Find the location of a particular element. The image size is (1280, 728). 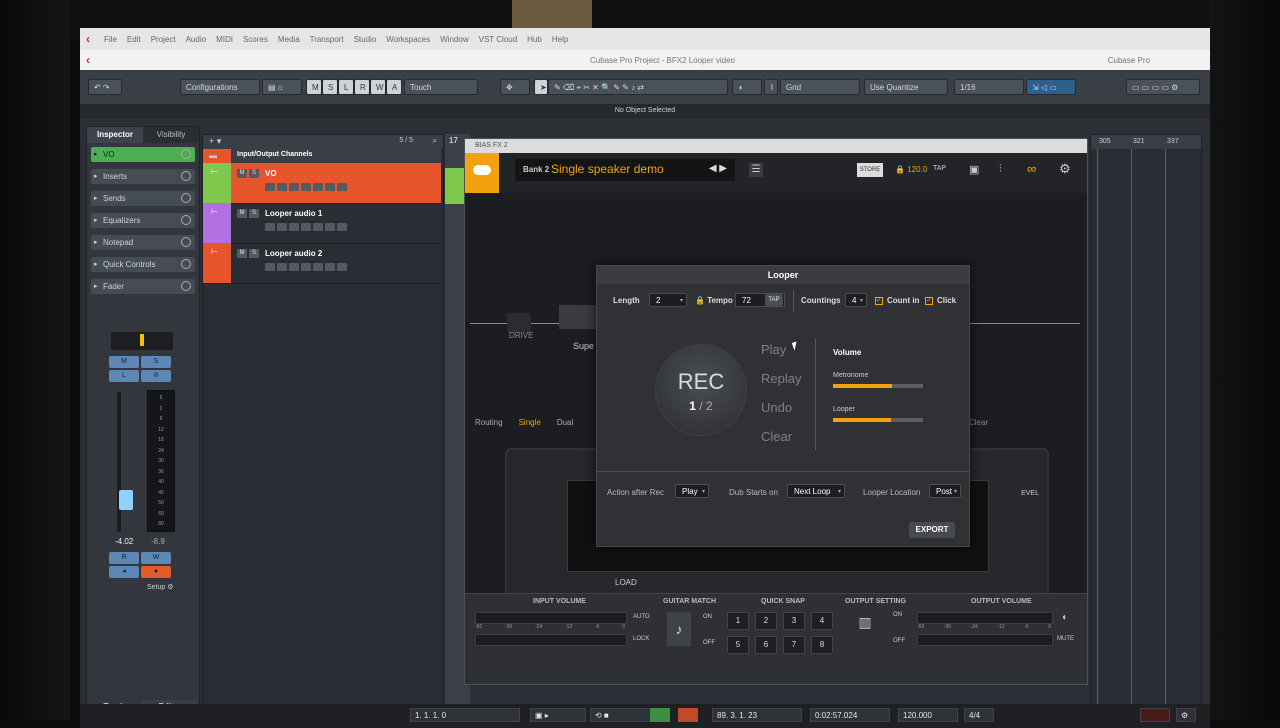

solo-all-button: S is located at coordinates (330, 87).